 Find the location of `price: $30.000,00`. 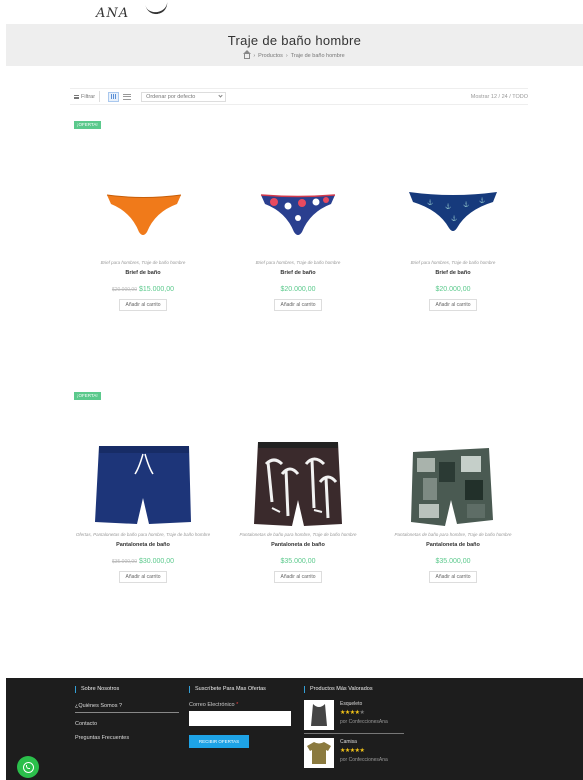

price: $30.000,00 is located at coordinates (156, 561).